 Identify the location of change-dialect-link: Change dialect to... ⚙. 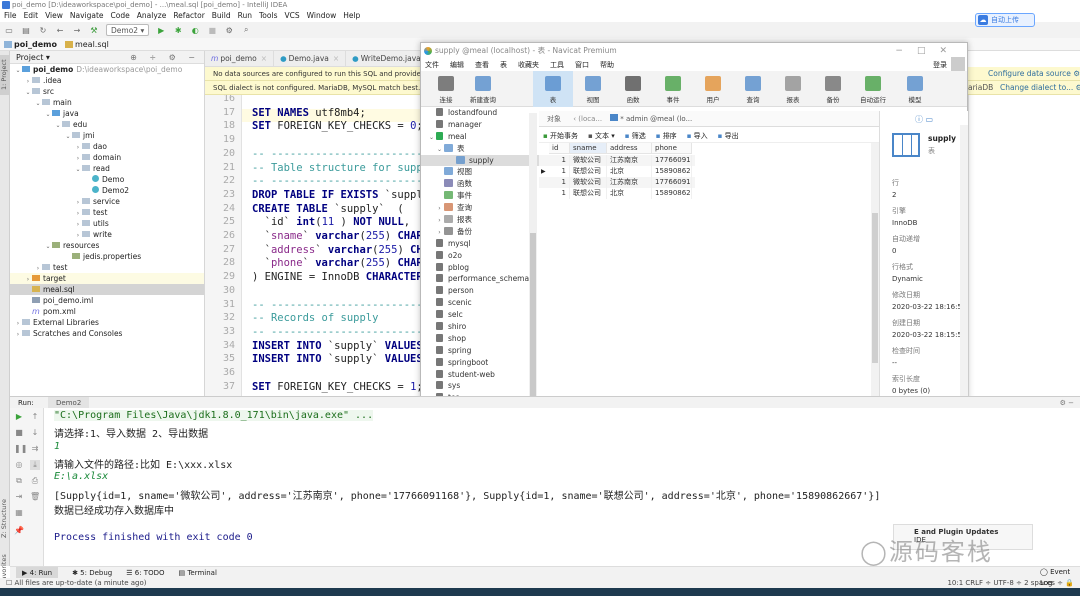
(1040, 88).